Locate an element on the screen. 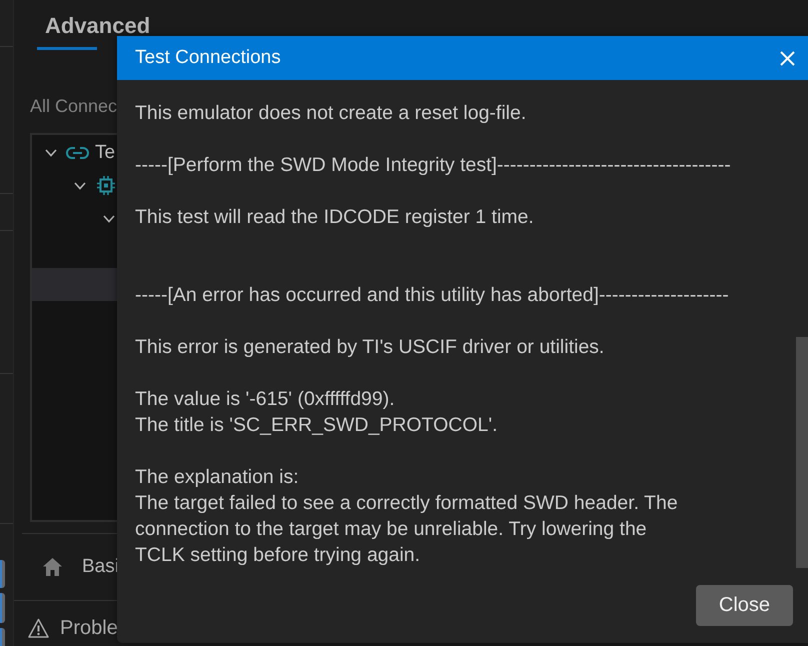  section-label: All Connec is located at coordinates (74, 106).